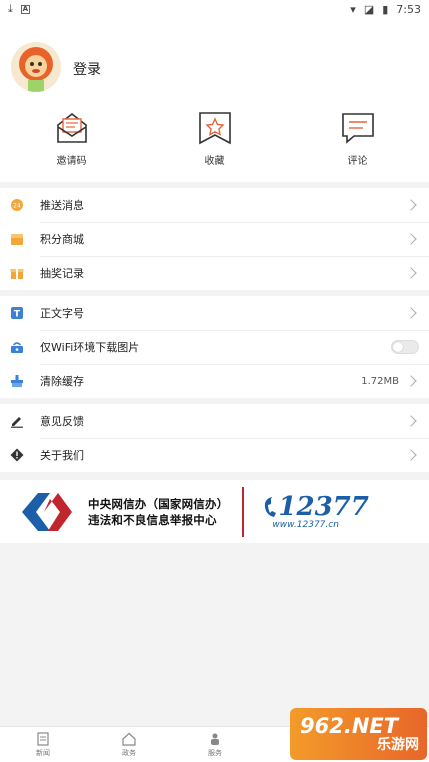 This screenshot has width=429, height=762. Describe the element at coordinates (25, 9) in the screenshot. I see `app-notification-icon: A` at that location.